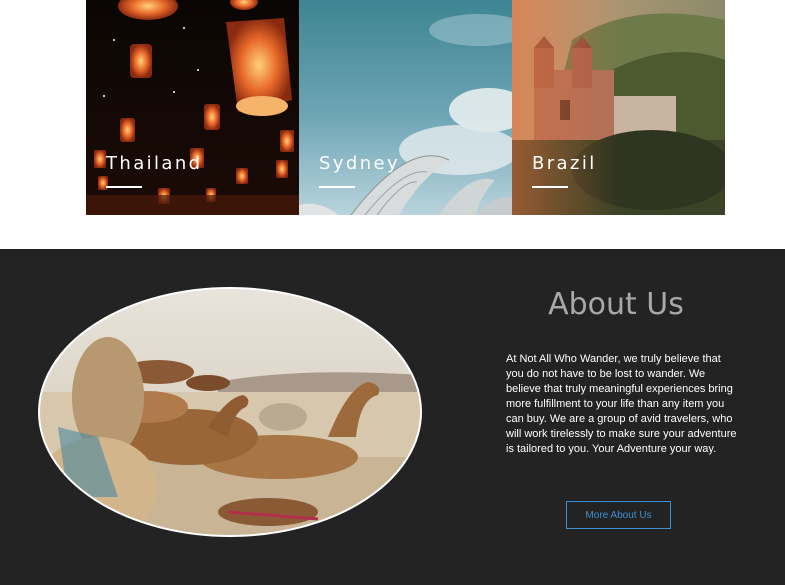  What do you see at coordinates (616, 304) in the screenshot?
I see `about-title: About Us` at bounding box center [616, 304].